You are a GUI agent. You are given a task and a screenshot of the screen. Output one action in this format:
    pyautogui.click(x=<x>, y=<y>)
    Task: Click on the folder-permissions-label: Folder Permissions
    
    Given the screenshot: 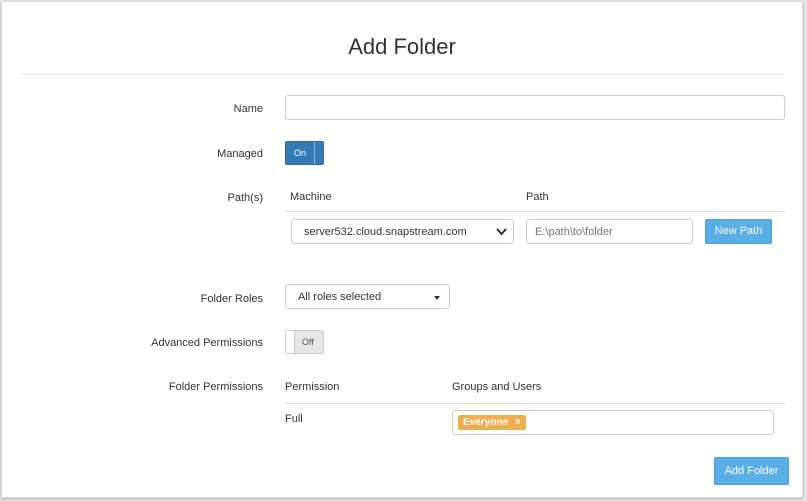 What is the action you would take?
    pyautogui.click(x=215, y=387)
    